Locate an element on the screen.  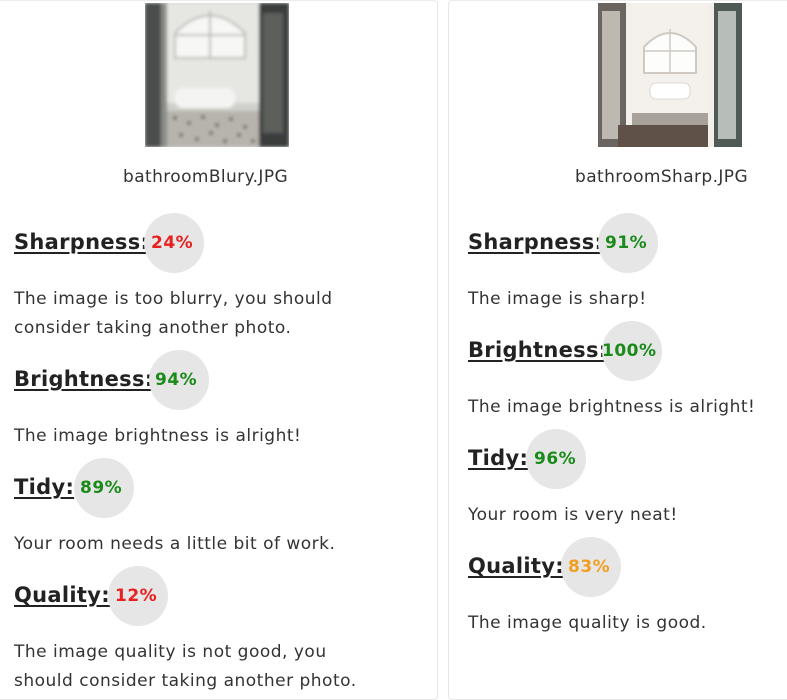
bathroom-blurry-thumbnail is located at coordinates (217, 75).